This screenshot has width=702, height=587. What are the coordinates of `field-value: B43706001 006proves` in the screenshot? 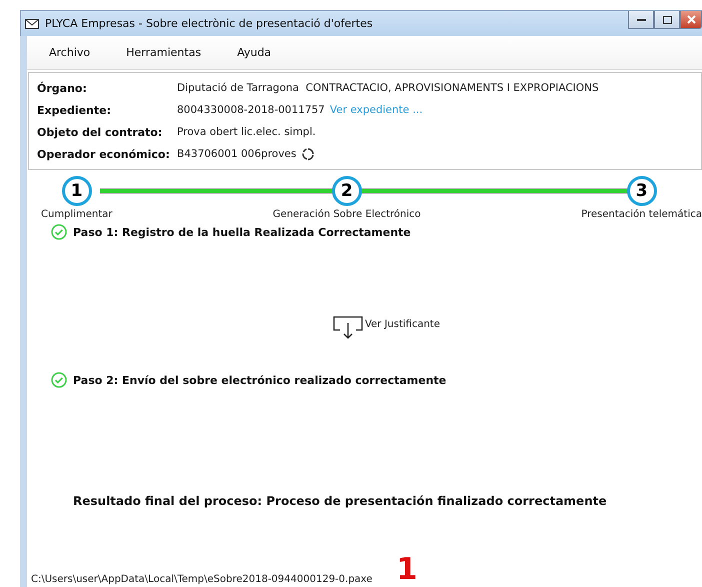 It's located at (236, 154).